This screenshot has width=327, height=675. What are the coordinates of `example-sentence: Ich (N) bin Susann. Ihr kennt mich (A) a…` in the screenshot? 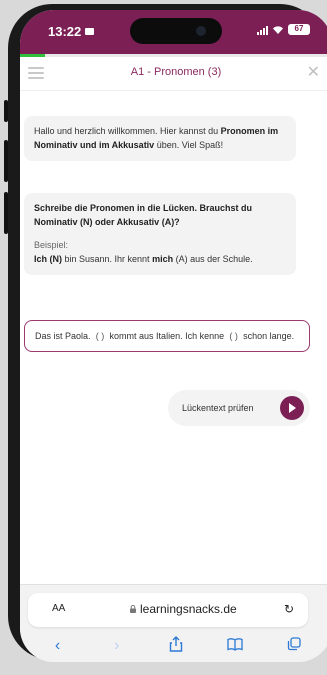 It's located at (143, 259).